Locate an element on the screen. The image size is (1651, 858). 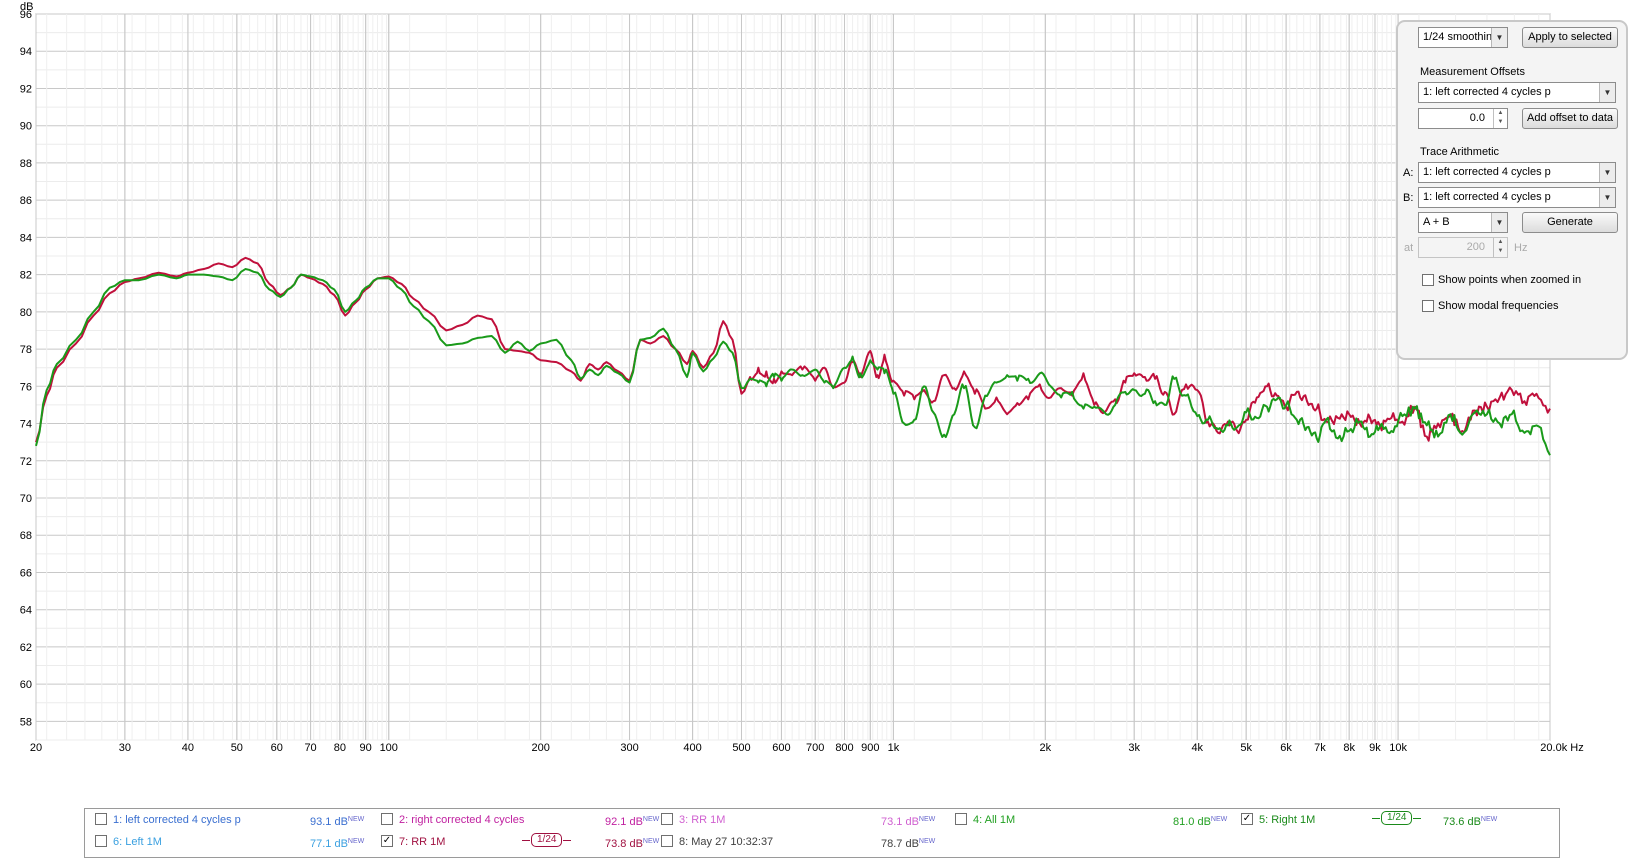
y-tick-label: 84 is located at coordinates (26, 238).